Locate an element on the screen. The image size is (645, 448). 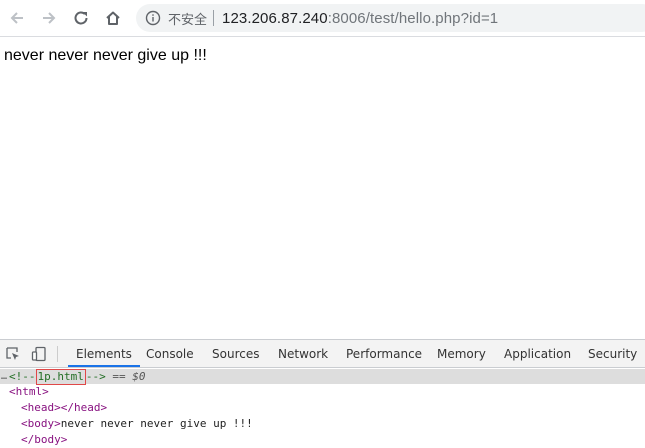
html-open-tag: <html> is located at coordinates (29, 391).